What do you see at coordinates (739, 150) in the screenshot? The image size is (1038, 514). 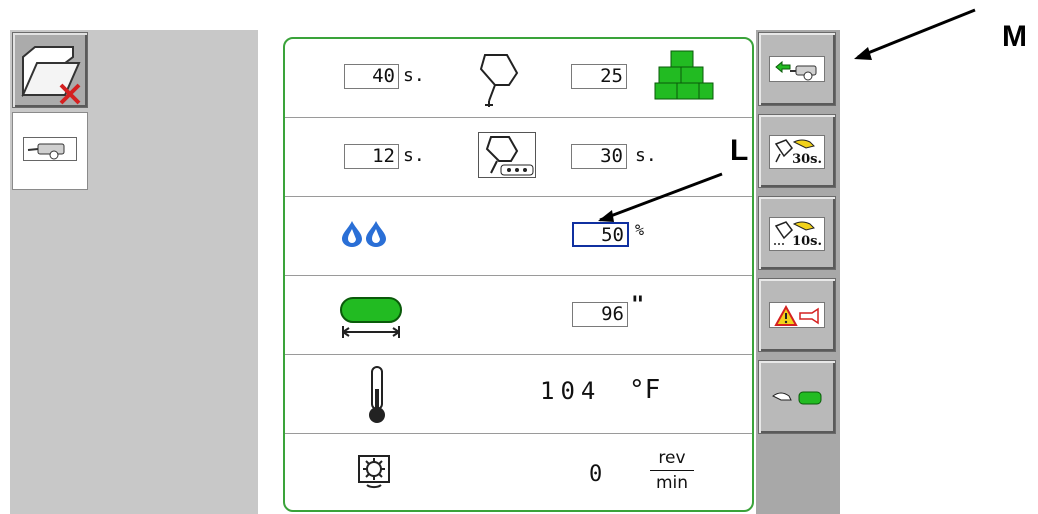 I see `callout-label-l: L` at bounding box center [739, 150].